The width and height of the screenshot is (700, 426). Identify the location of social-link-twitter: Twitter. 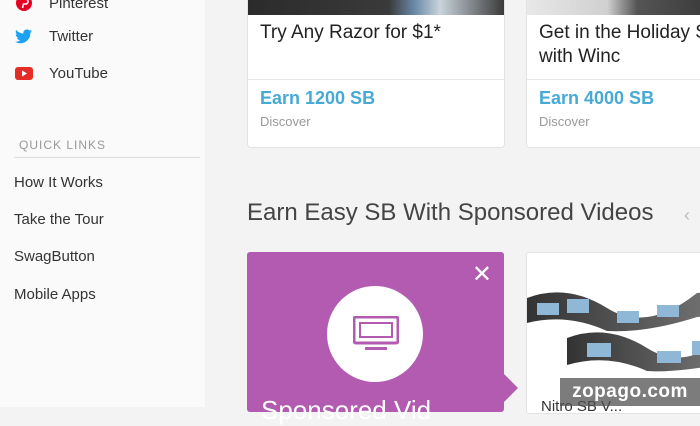
(53, 36).